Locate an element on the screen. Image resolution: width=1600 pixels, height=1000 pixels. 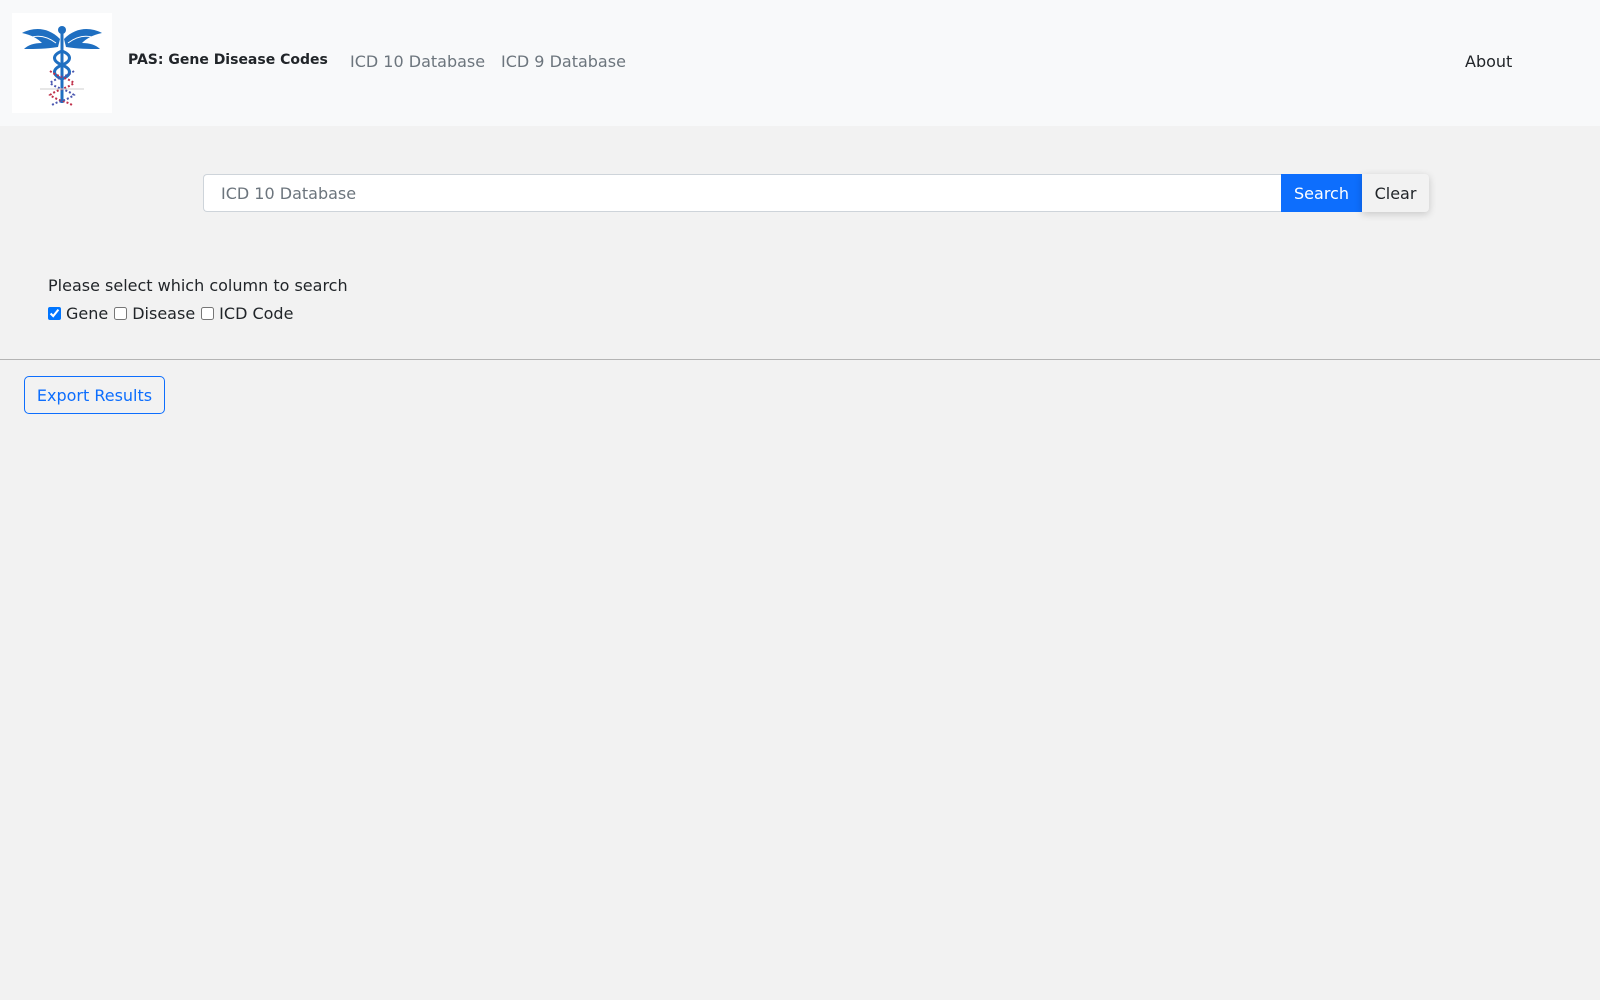
checkbox-icd-code-label: ICD Code is located at coordinates (256, 313).